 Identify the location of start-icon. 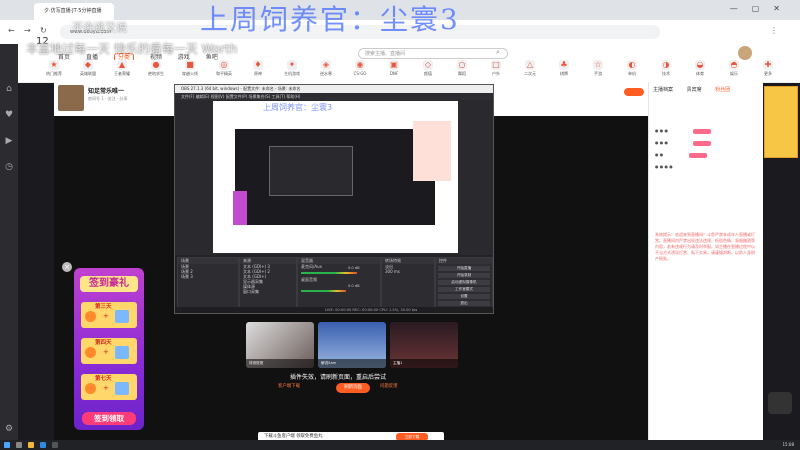
(7, 445).